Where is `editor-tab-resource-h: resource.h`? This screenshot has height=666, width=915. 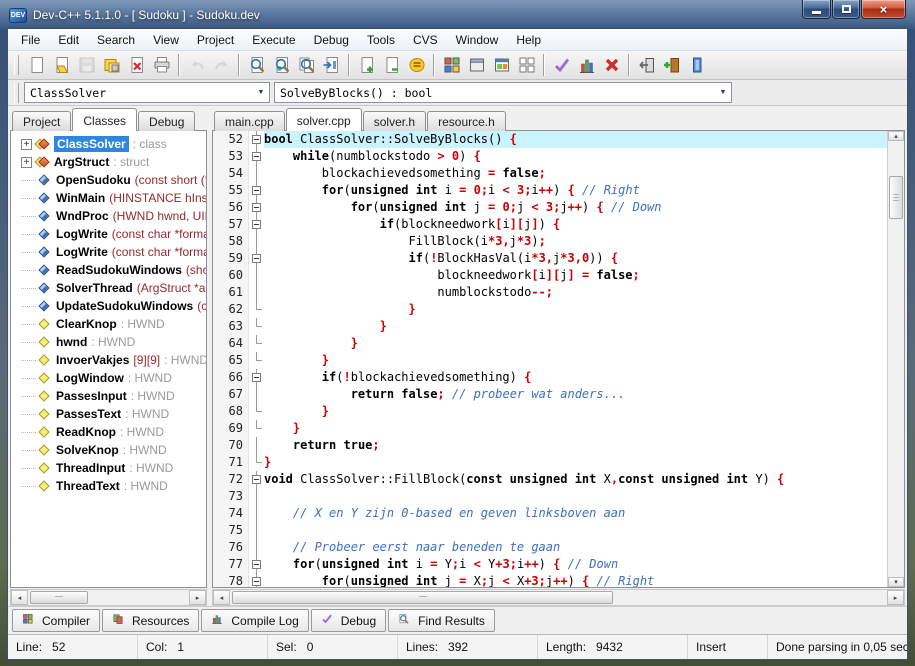
editor-tab-resource-h: resource.h is located at coordinates (466, 121).